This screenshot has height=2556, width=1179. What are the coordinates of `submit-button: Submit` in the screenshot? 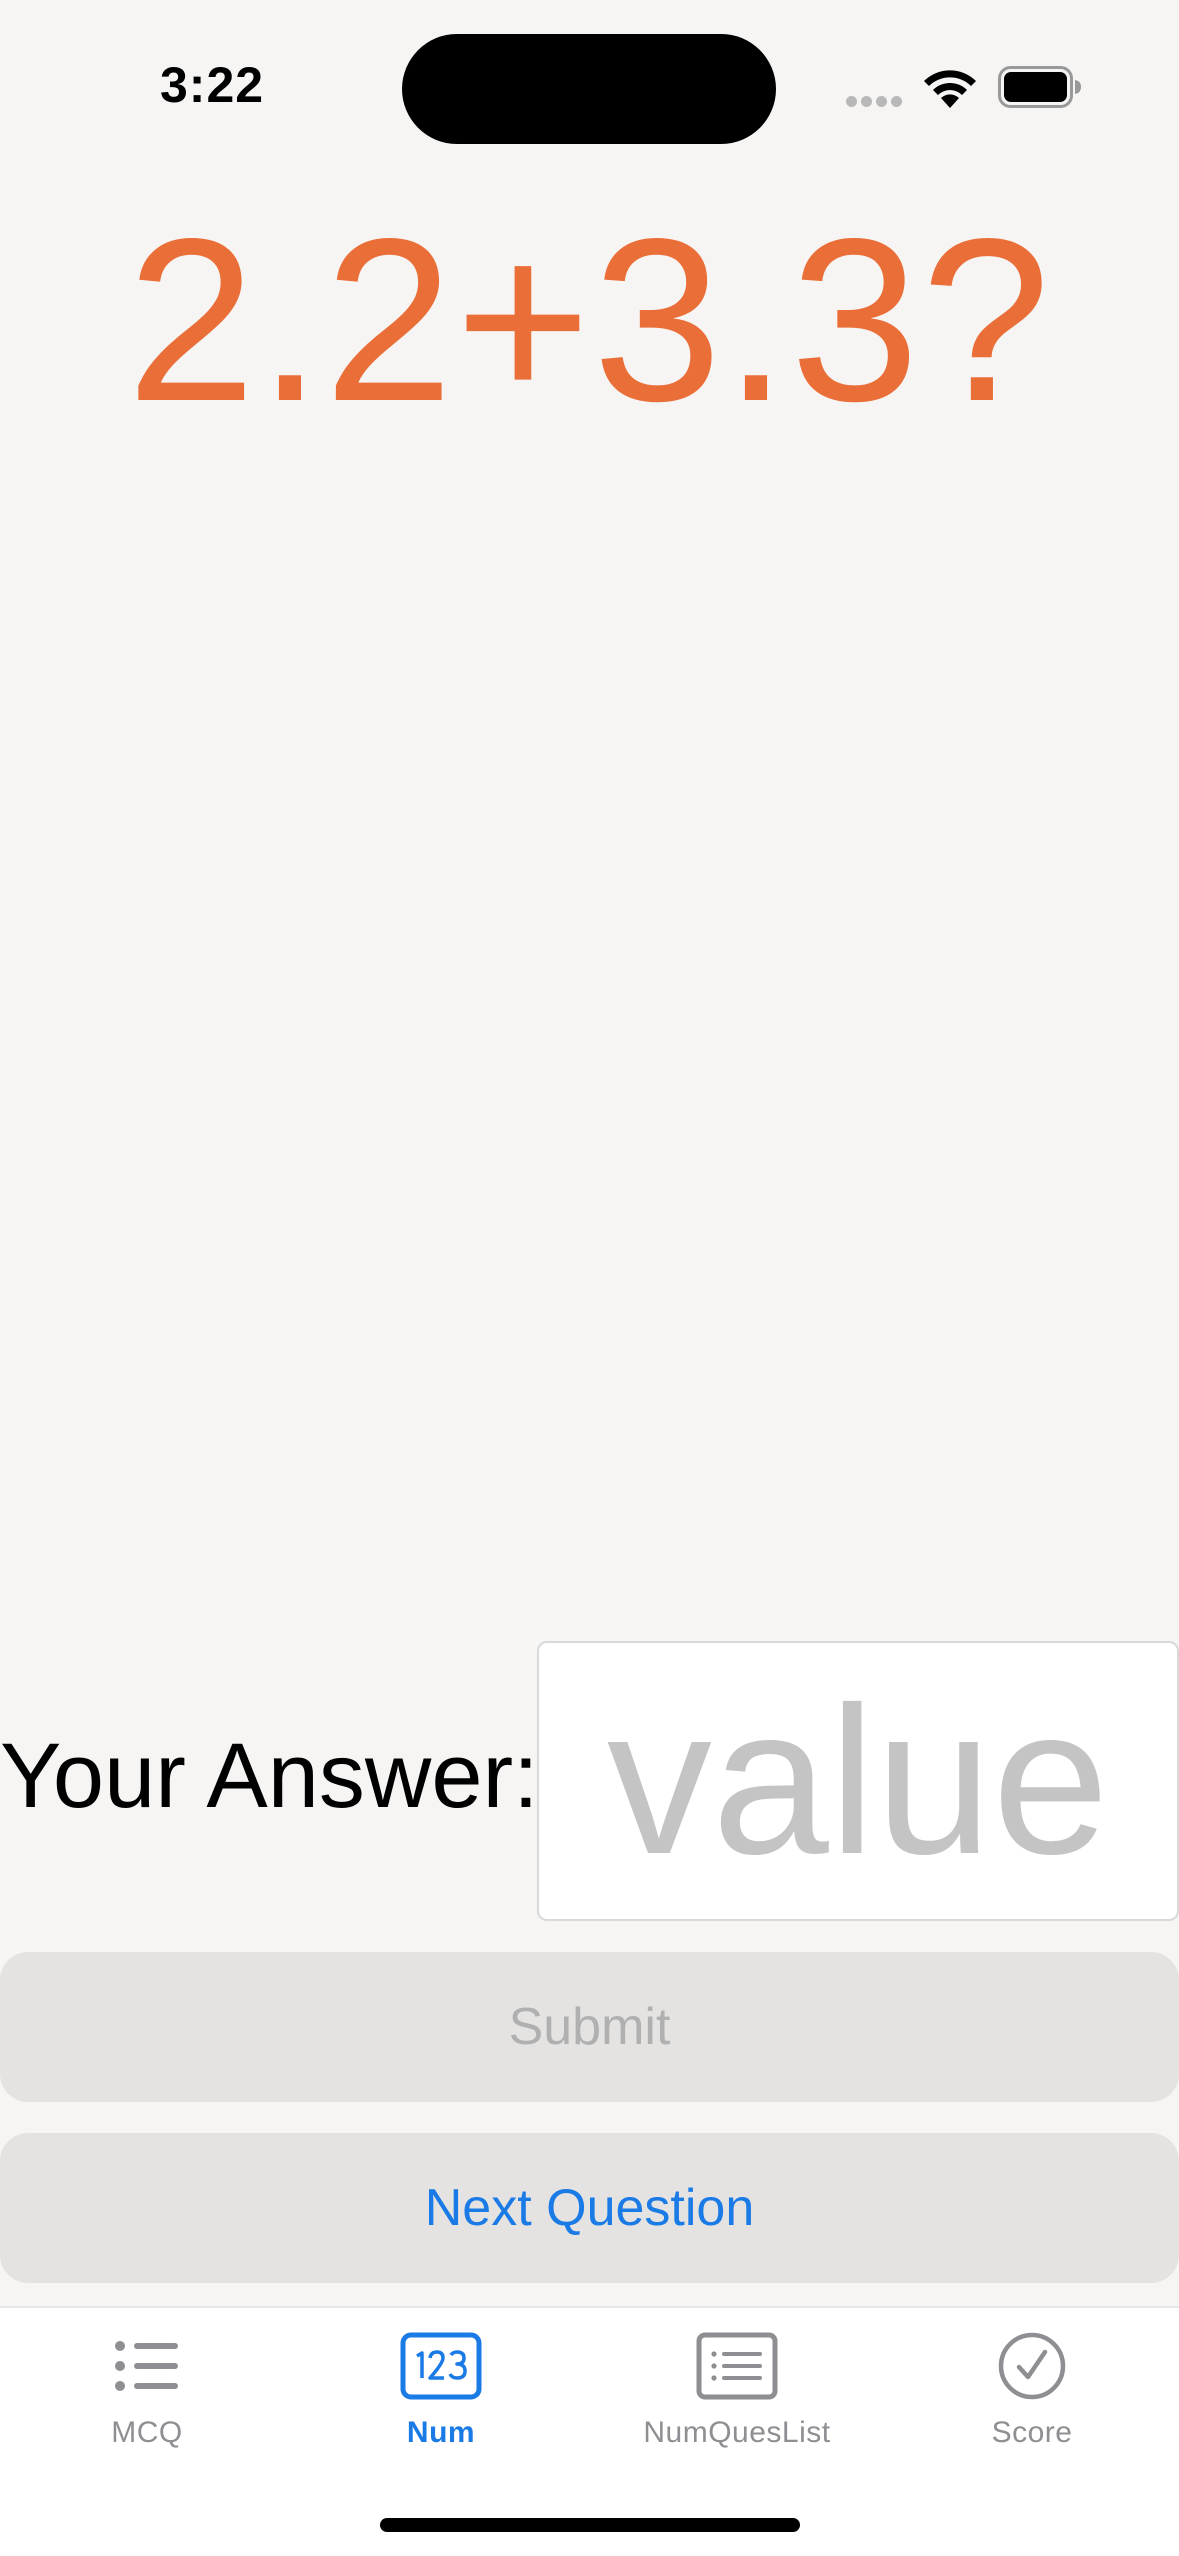 It's located at (589, 2027).